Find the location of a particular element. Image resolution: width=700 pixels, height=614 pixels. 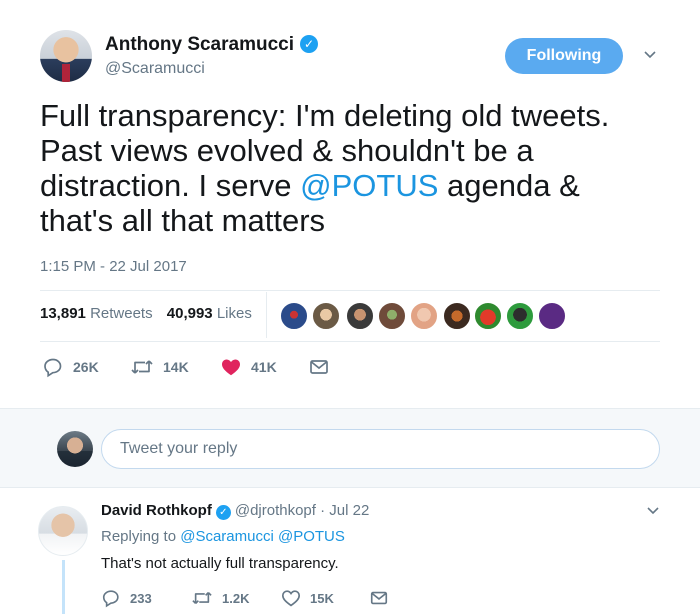

thread-line is located at coordinates (63, 587).